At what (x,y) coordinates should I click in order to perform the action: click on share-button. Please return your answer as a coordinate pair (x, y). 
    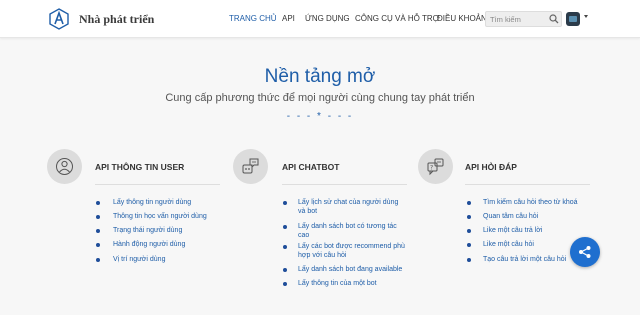
    Looking at the image, I should click on (585, 252).